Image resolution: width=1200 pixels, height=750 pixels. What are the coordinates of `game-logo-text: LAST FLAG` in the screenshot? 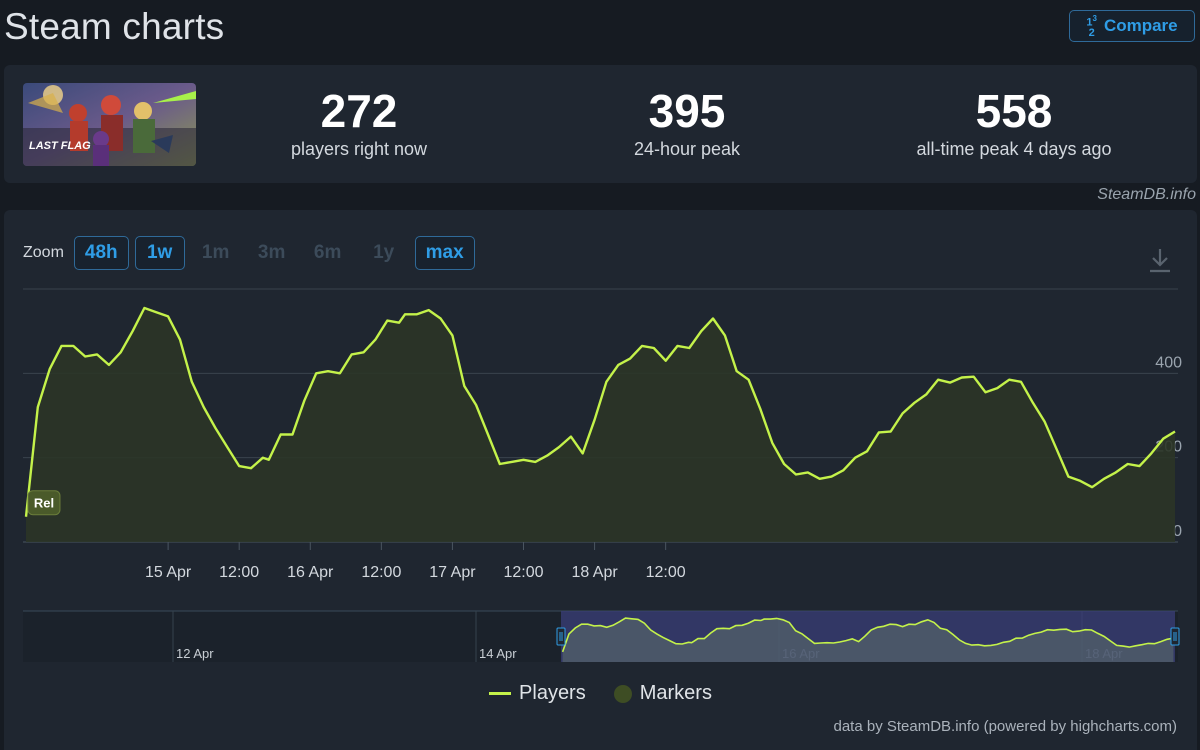 It's located at (60, 146).